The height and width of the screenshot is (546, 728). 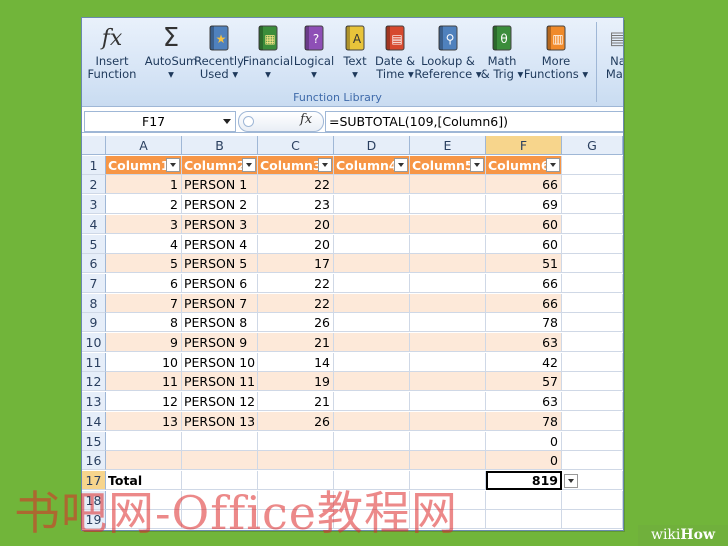 What do you see at coordinates (448, 145) in the screenshot?
I see `column-header-e: E` at bounding box center [448, 145].